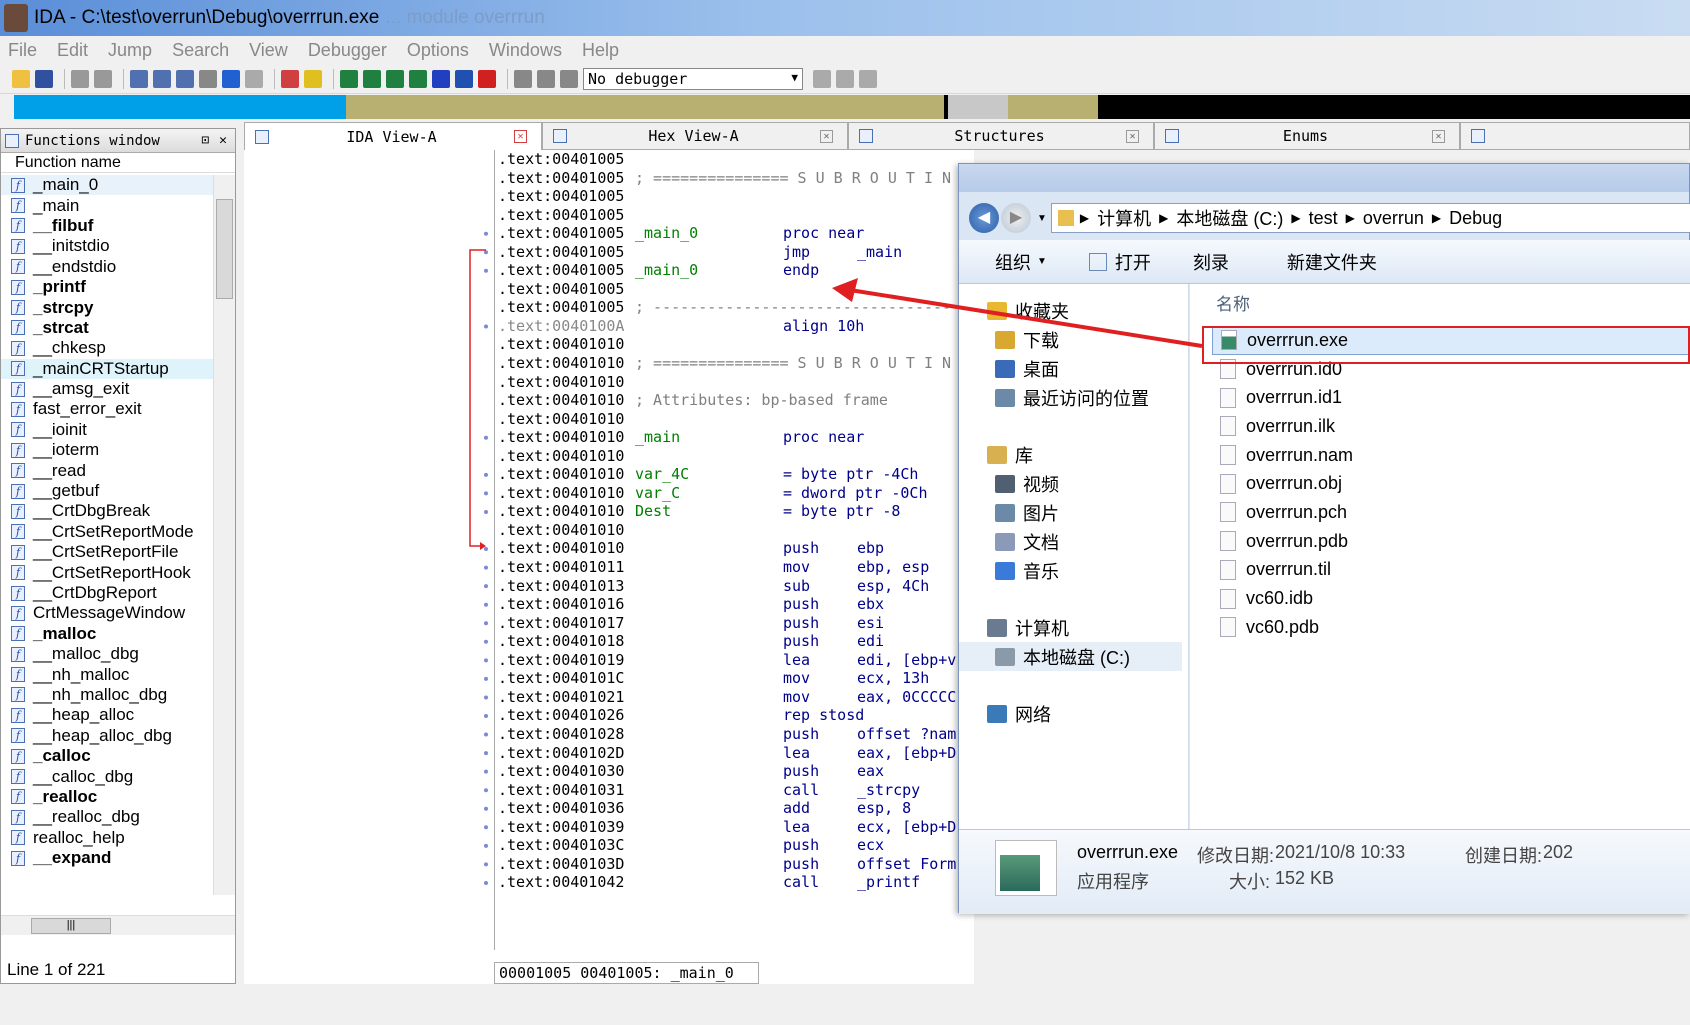  I want to click on ascii-icon, so click(395, 78).